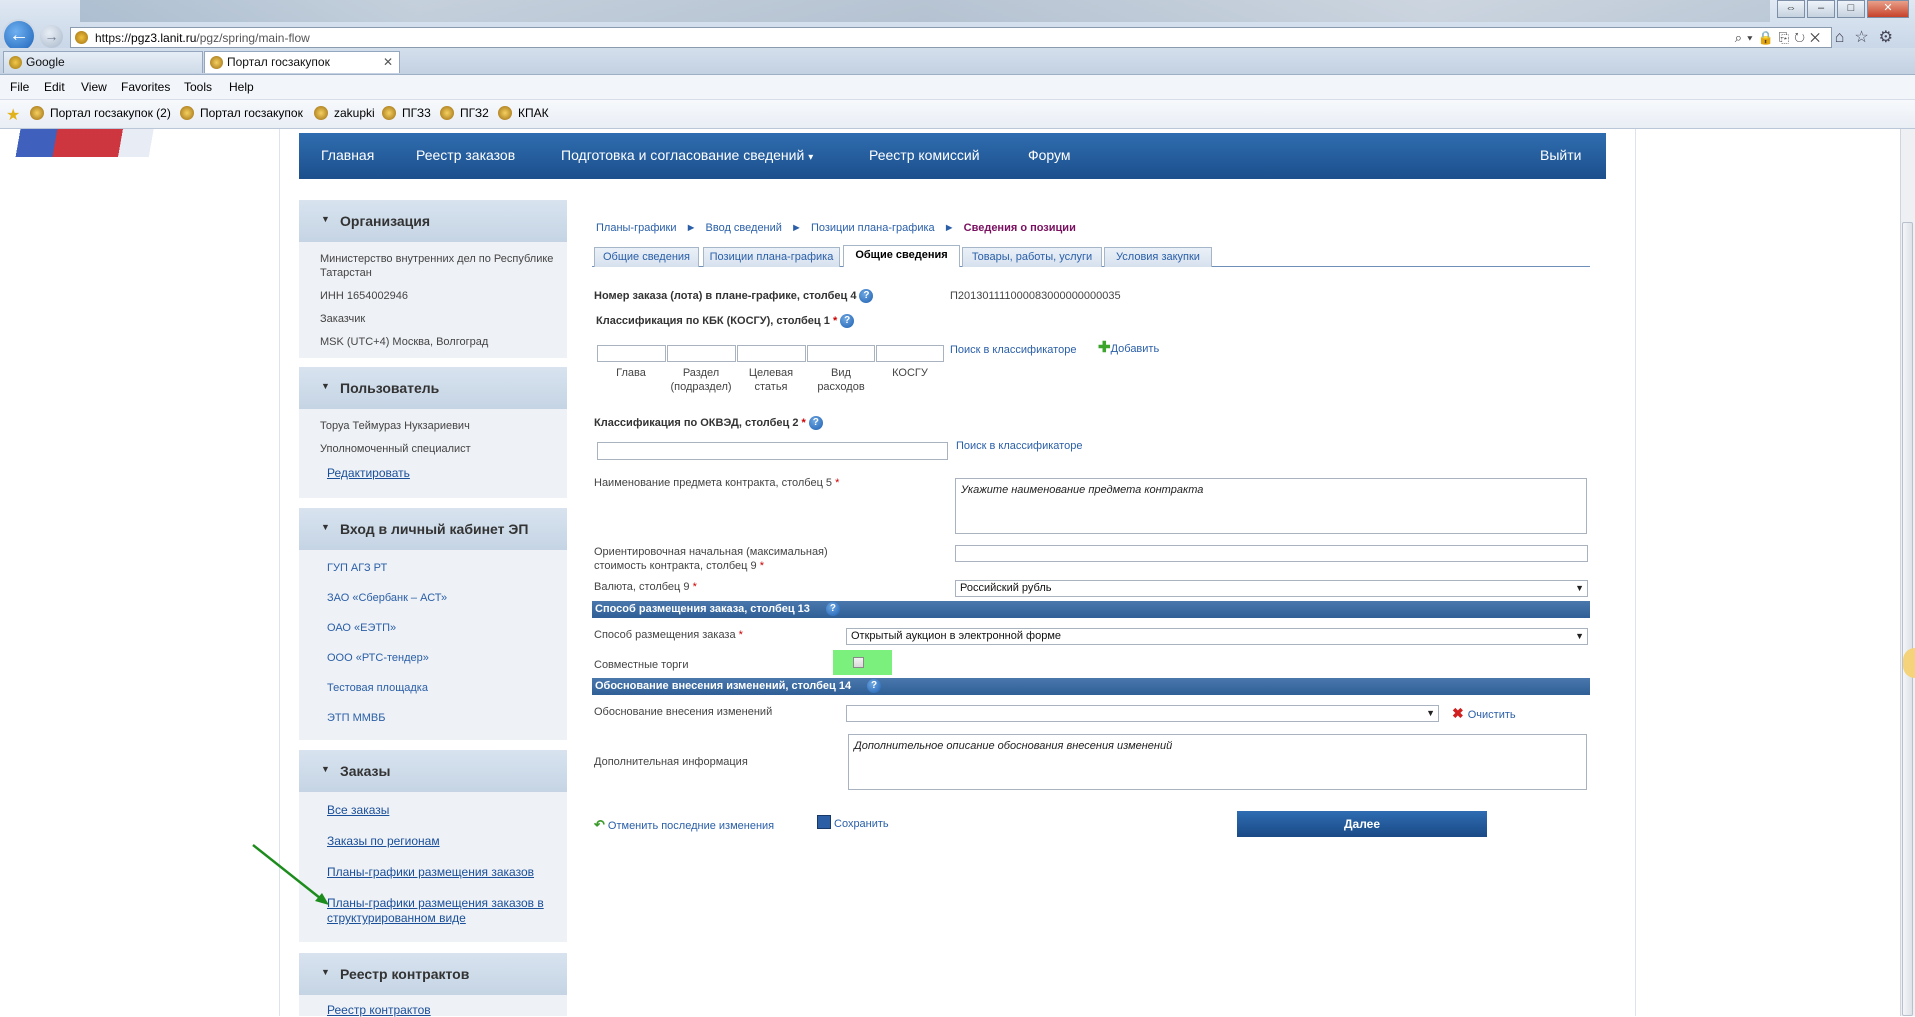 This screenshot has height=1017, width=1915. What do you see at coordinates (94, 87) in the screenshot?
I see `menu-view: View` at bounding box center [94, 87].